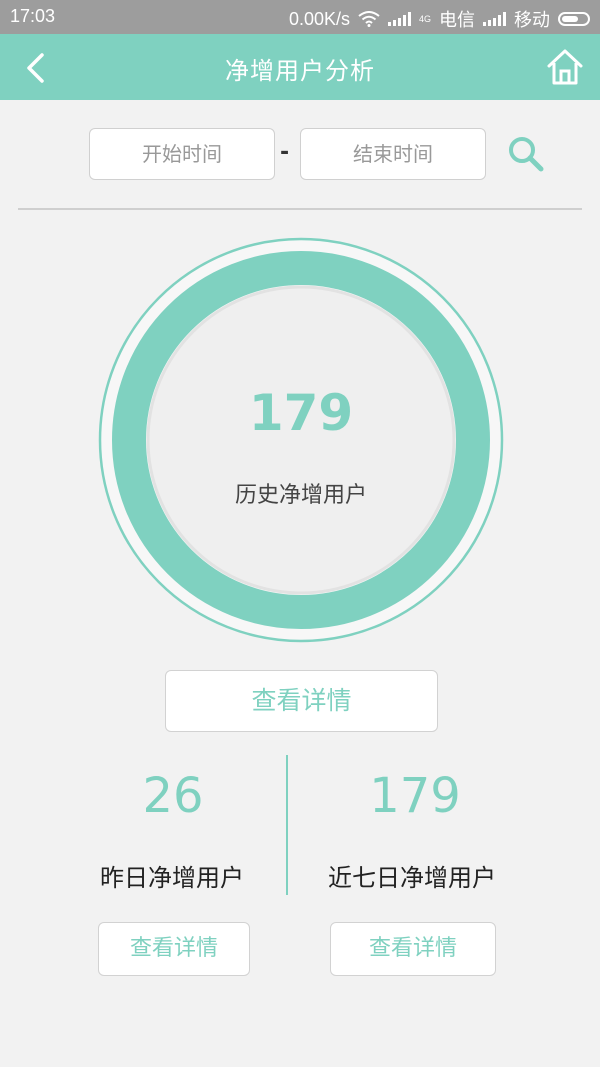 This screenshot has width=600, height=1067. I want to click on battery-icon, so click(574, 19).